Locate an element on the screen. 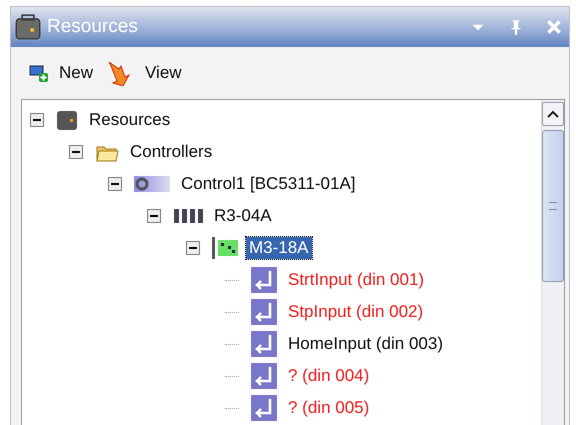 The width and height of the screenshot is (576, 425). tree-item: HomeInput (din 003) is located at coordinates (365, 344).